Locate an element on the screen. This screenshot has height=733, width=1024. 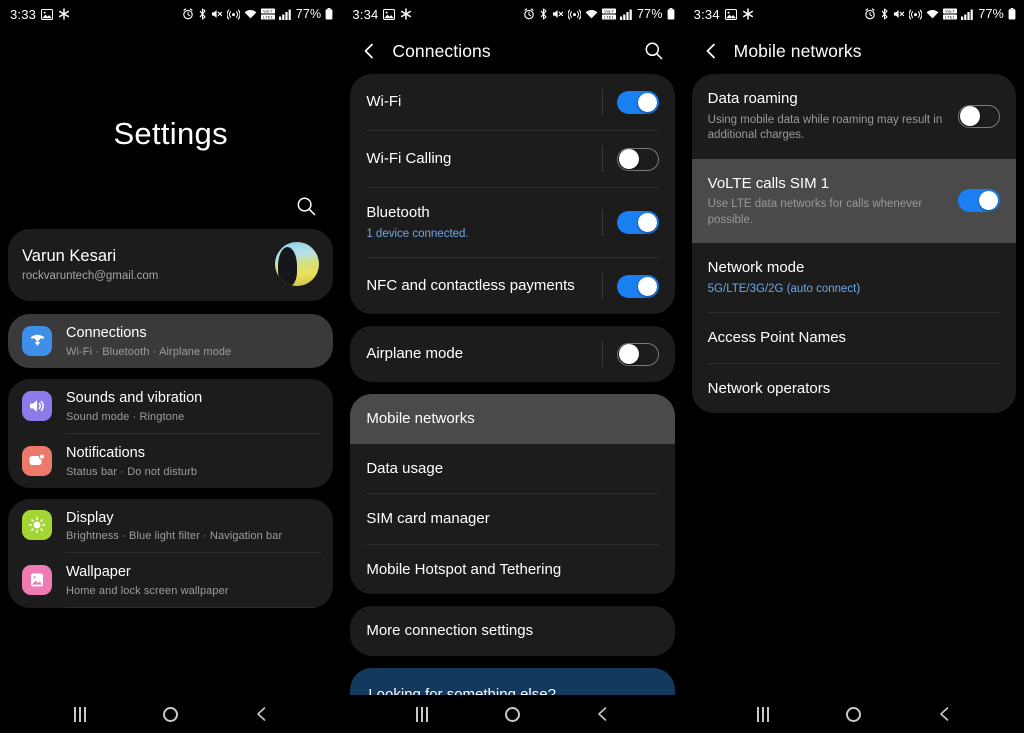
list-item-mobile-networks: Mobile networks is located at coordinates (512, 419).